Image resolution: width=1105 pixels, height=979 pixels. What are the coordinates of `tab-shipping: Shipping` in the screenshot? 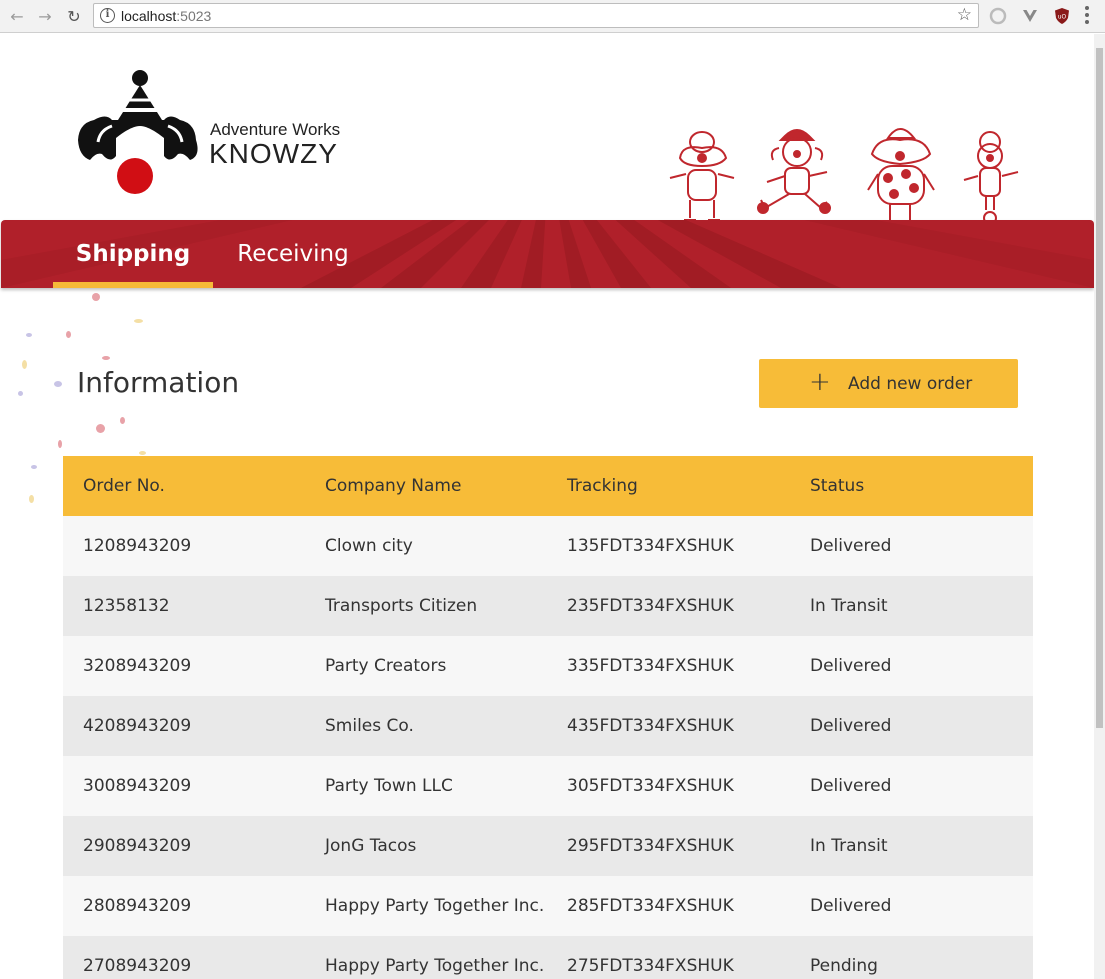 It's located at (133, 254).